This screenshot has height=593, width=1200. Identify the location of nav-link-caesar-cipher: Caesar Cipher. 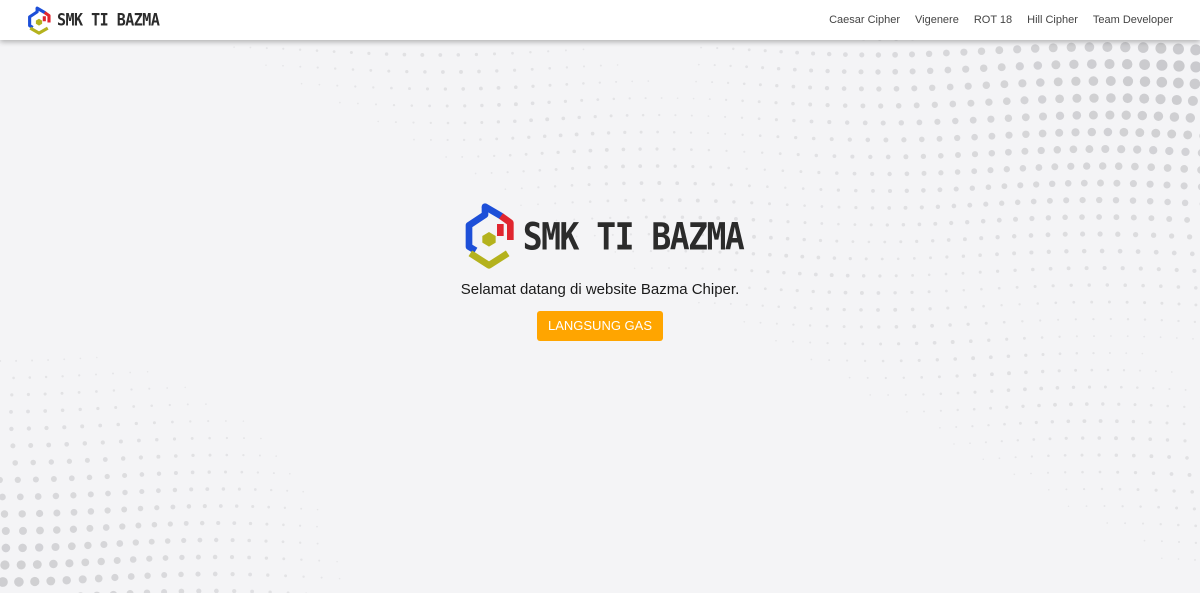
(864, 20).